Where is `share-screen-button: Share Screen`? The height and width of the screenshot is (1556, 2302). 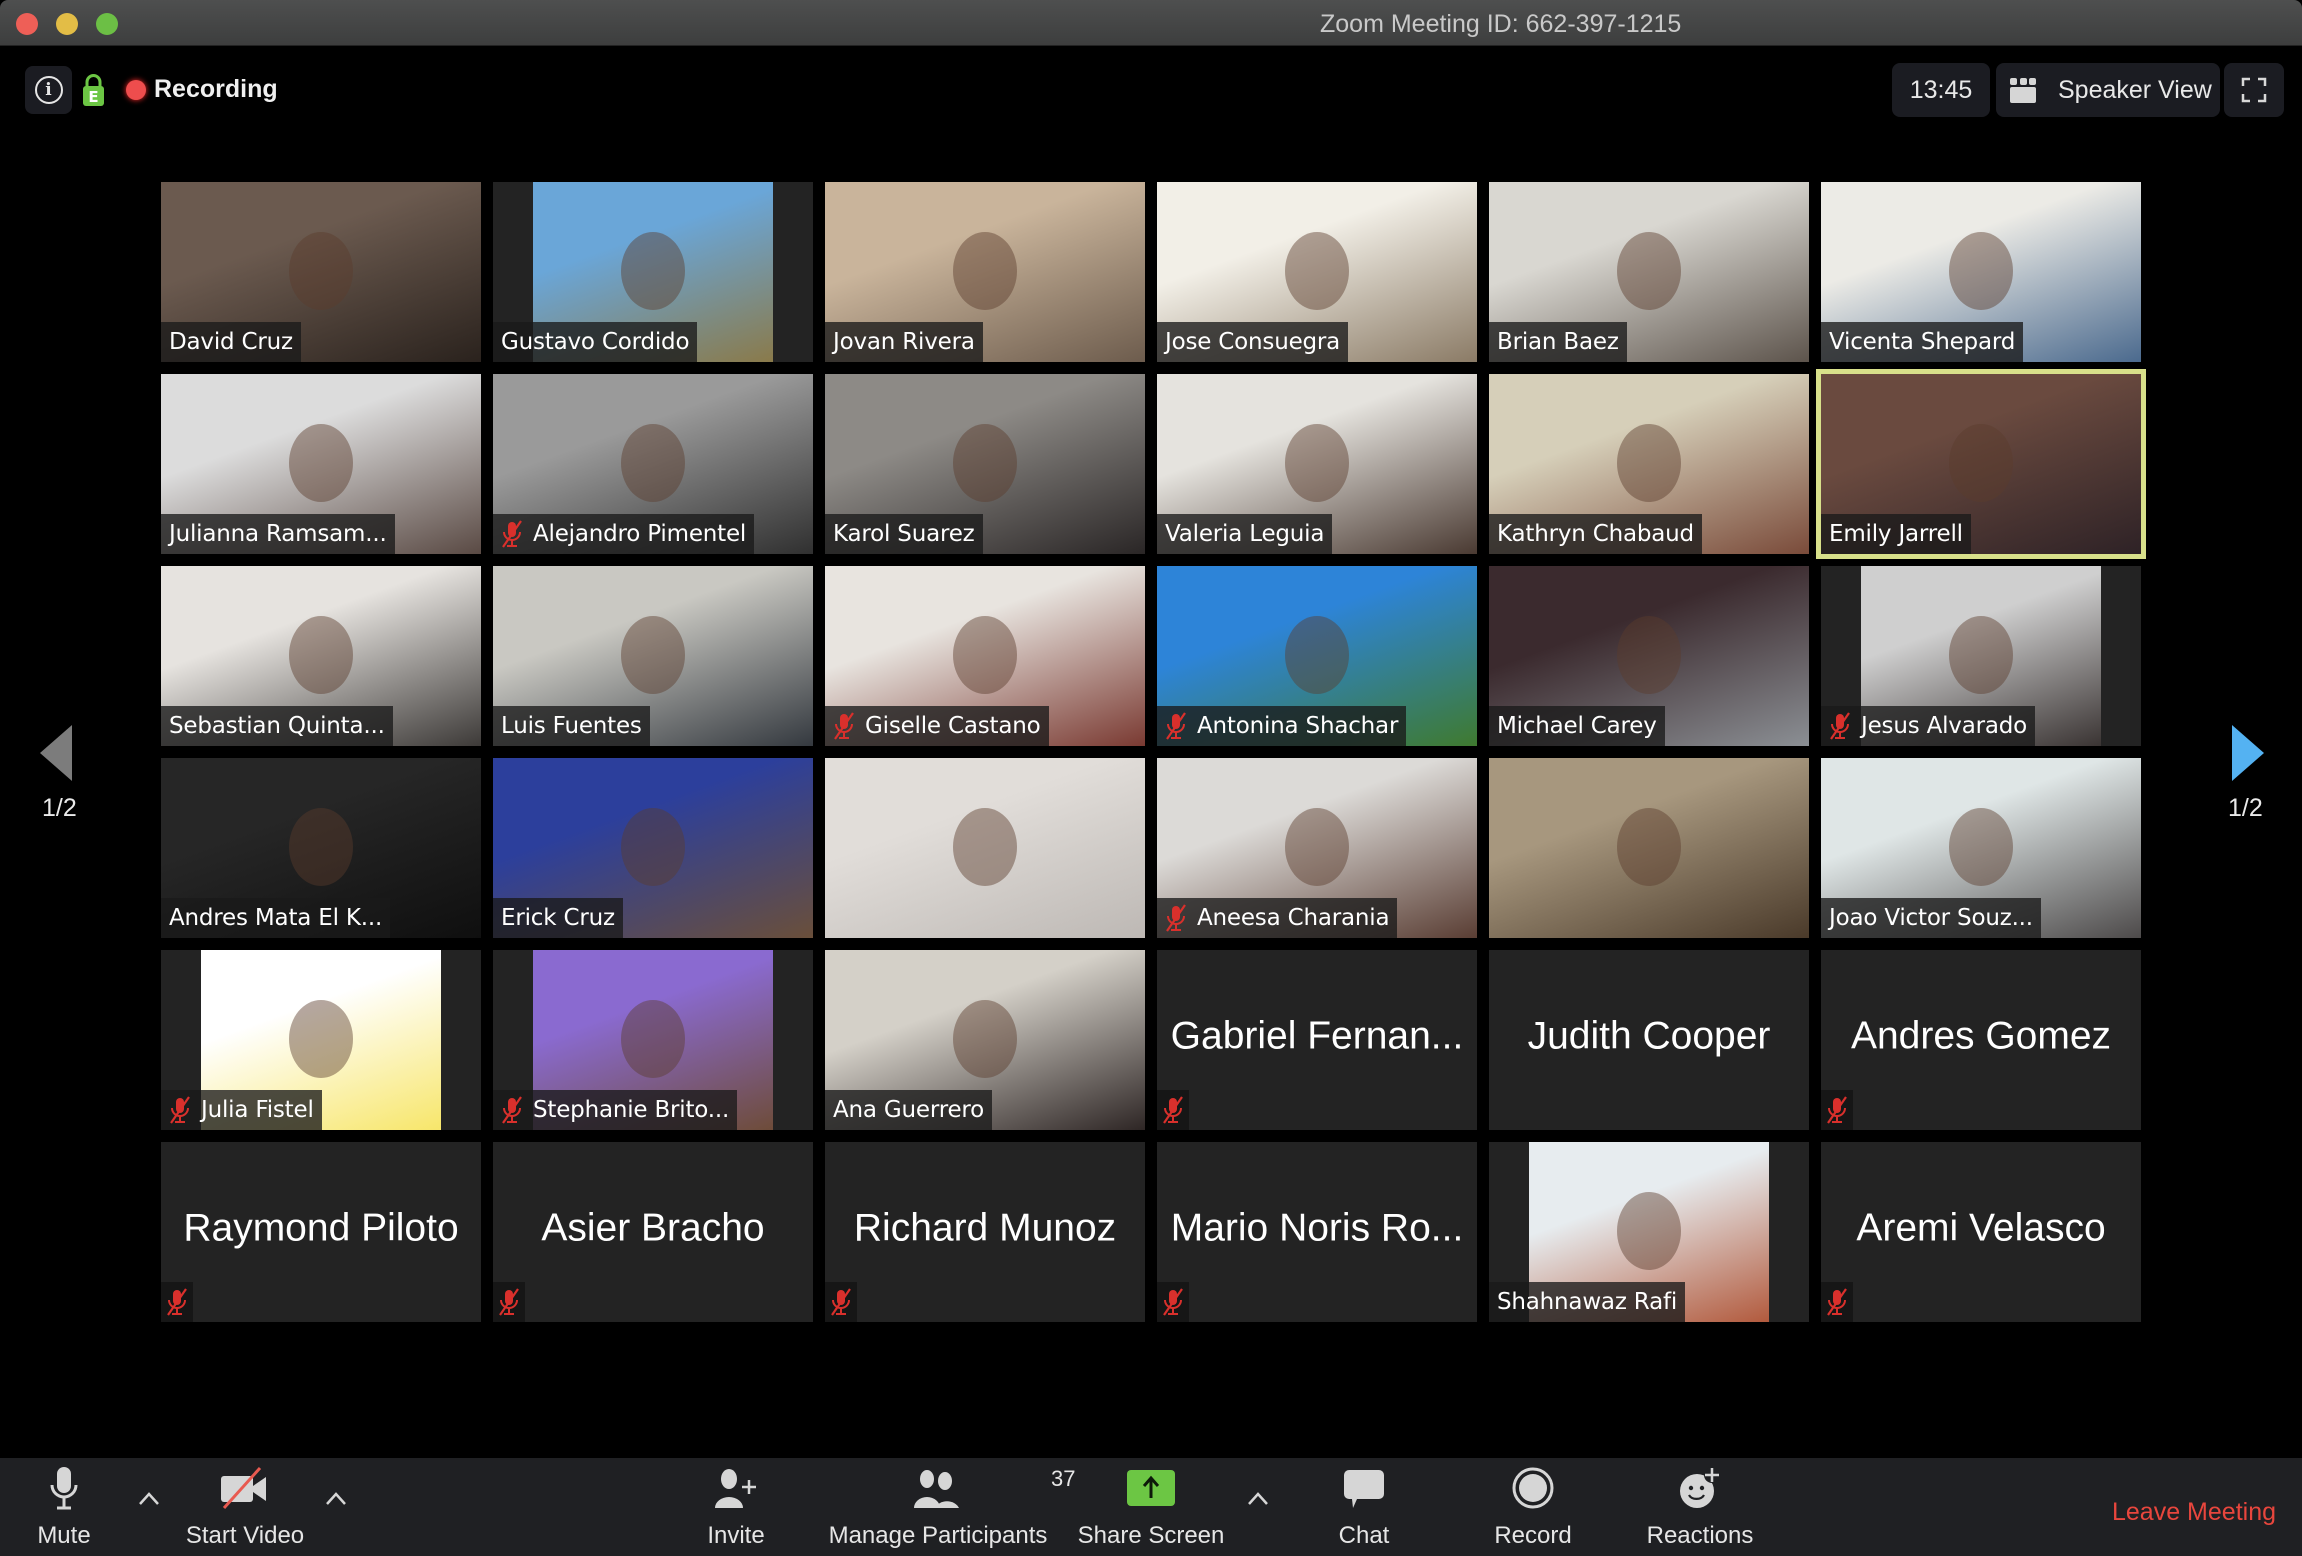
share-screen-button: Share Screen is located at coordinates (1151, 1507).